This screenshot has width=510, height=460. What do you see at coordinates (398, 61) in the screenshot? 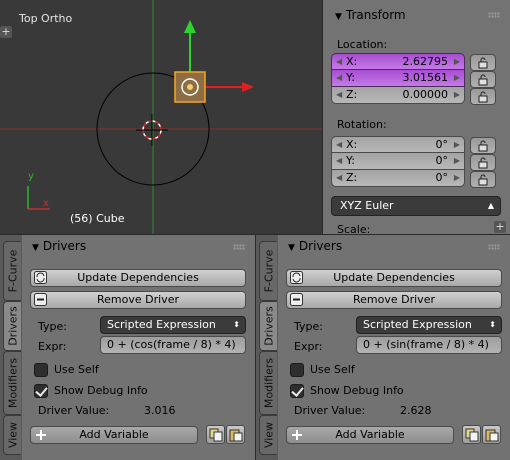
I see `location-x-field: ◀ X: 2.62795 ▶` at bounding box center [398, 61].